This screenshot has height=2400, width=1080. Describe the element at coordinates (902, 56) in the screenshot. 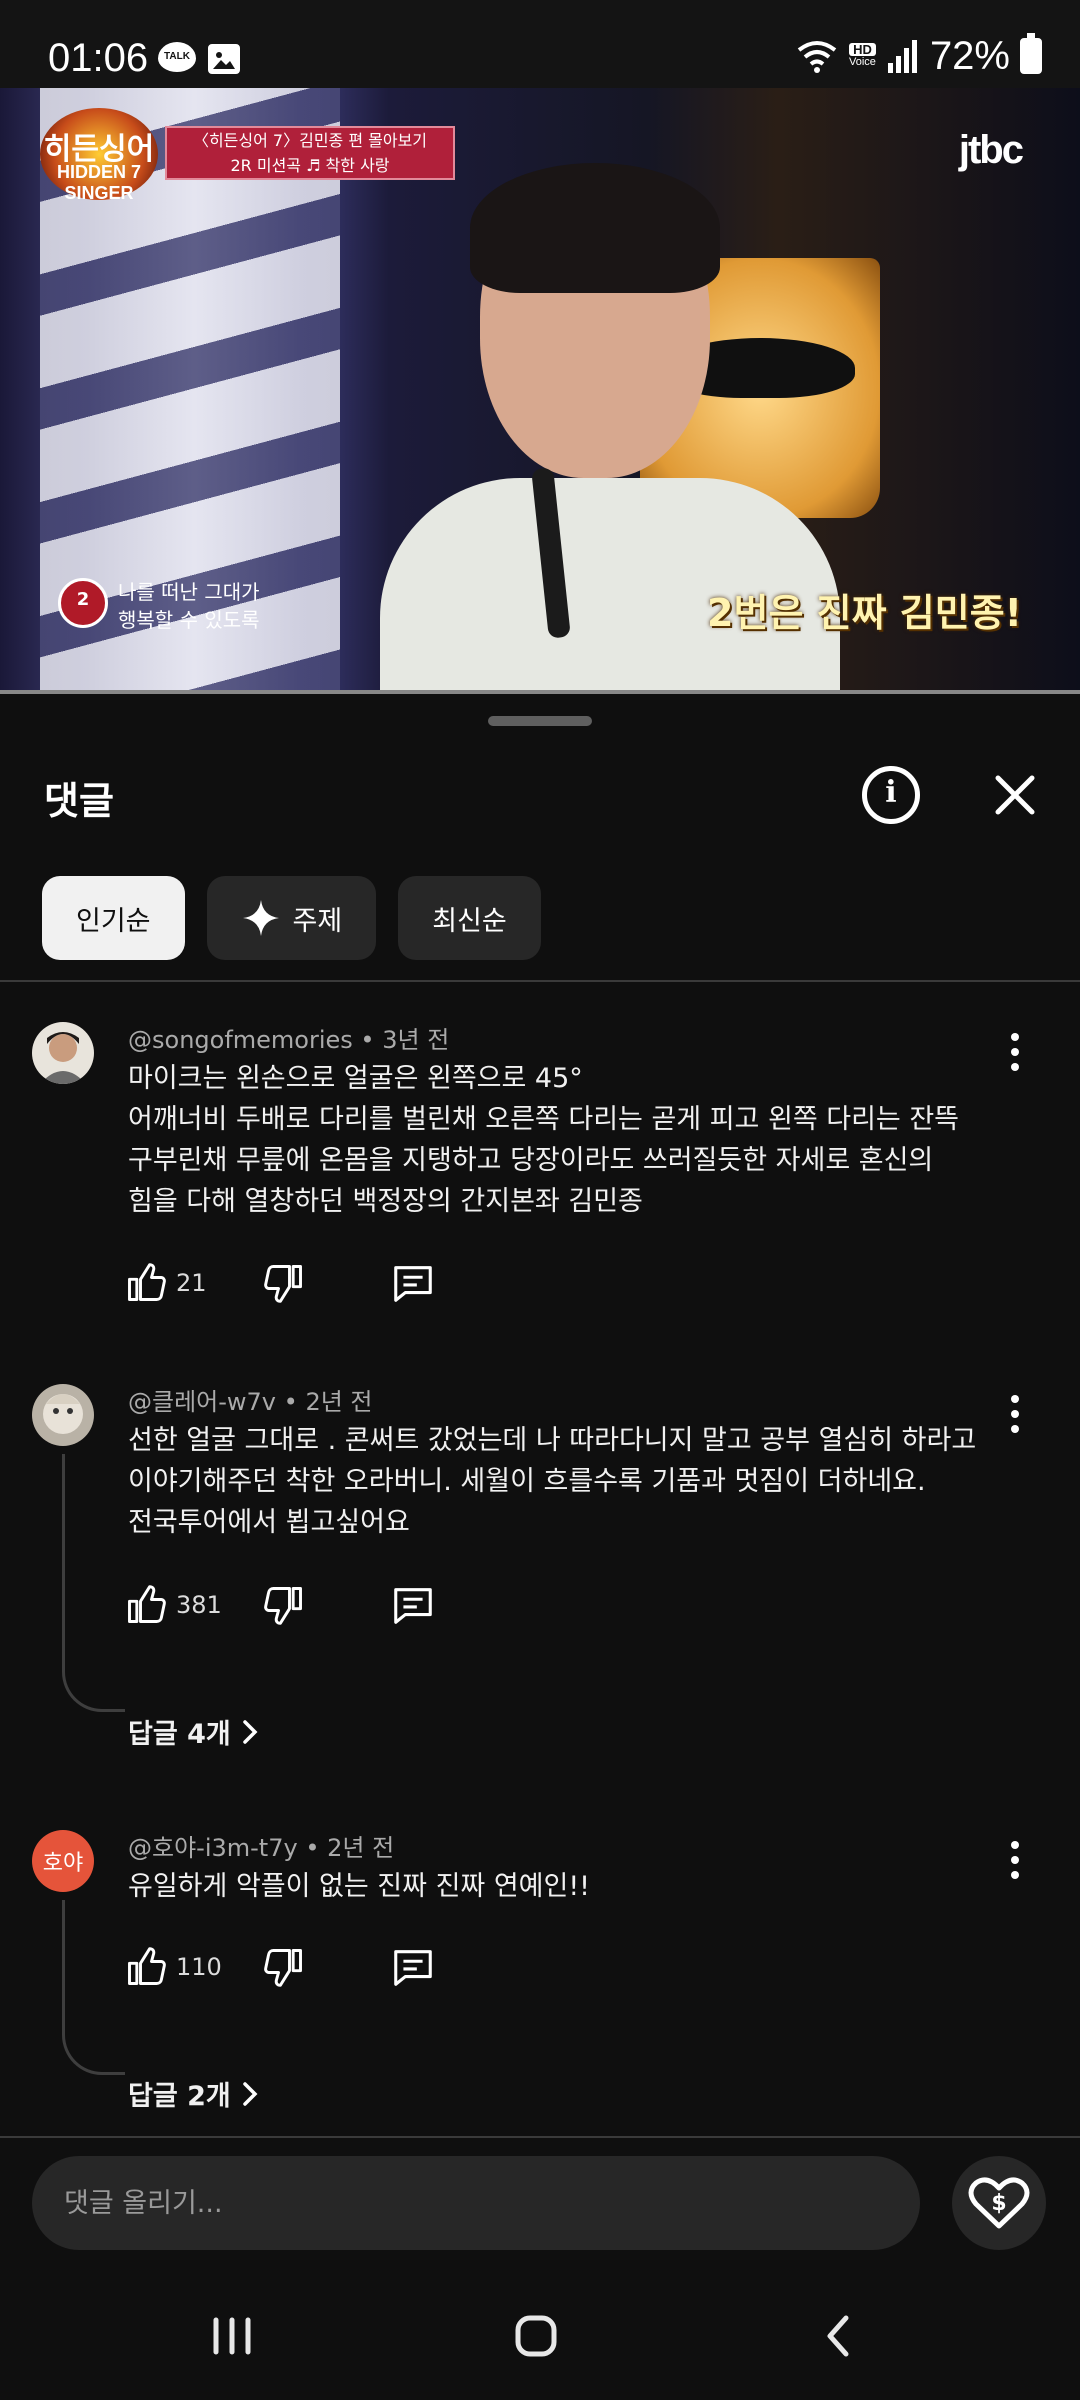

I see `signal-icon` at that location.